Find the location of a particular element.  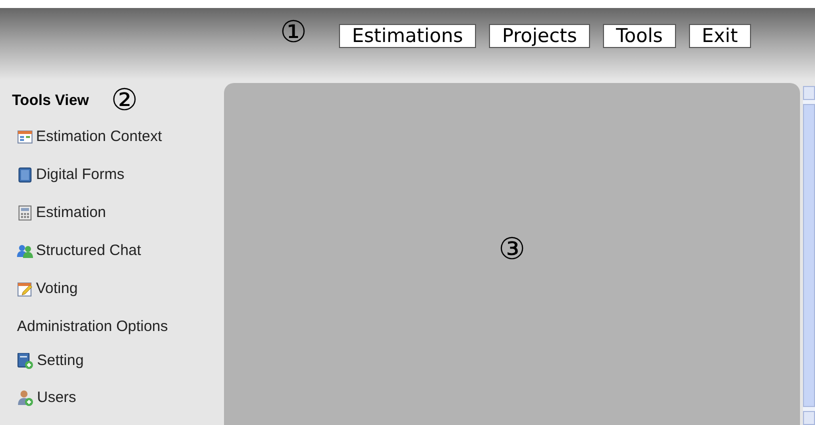

tool-link: Voting is located at coordinates (119, 289).